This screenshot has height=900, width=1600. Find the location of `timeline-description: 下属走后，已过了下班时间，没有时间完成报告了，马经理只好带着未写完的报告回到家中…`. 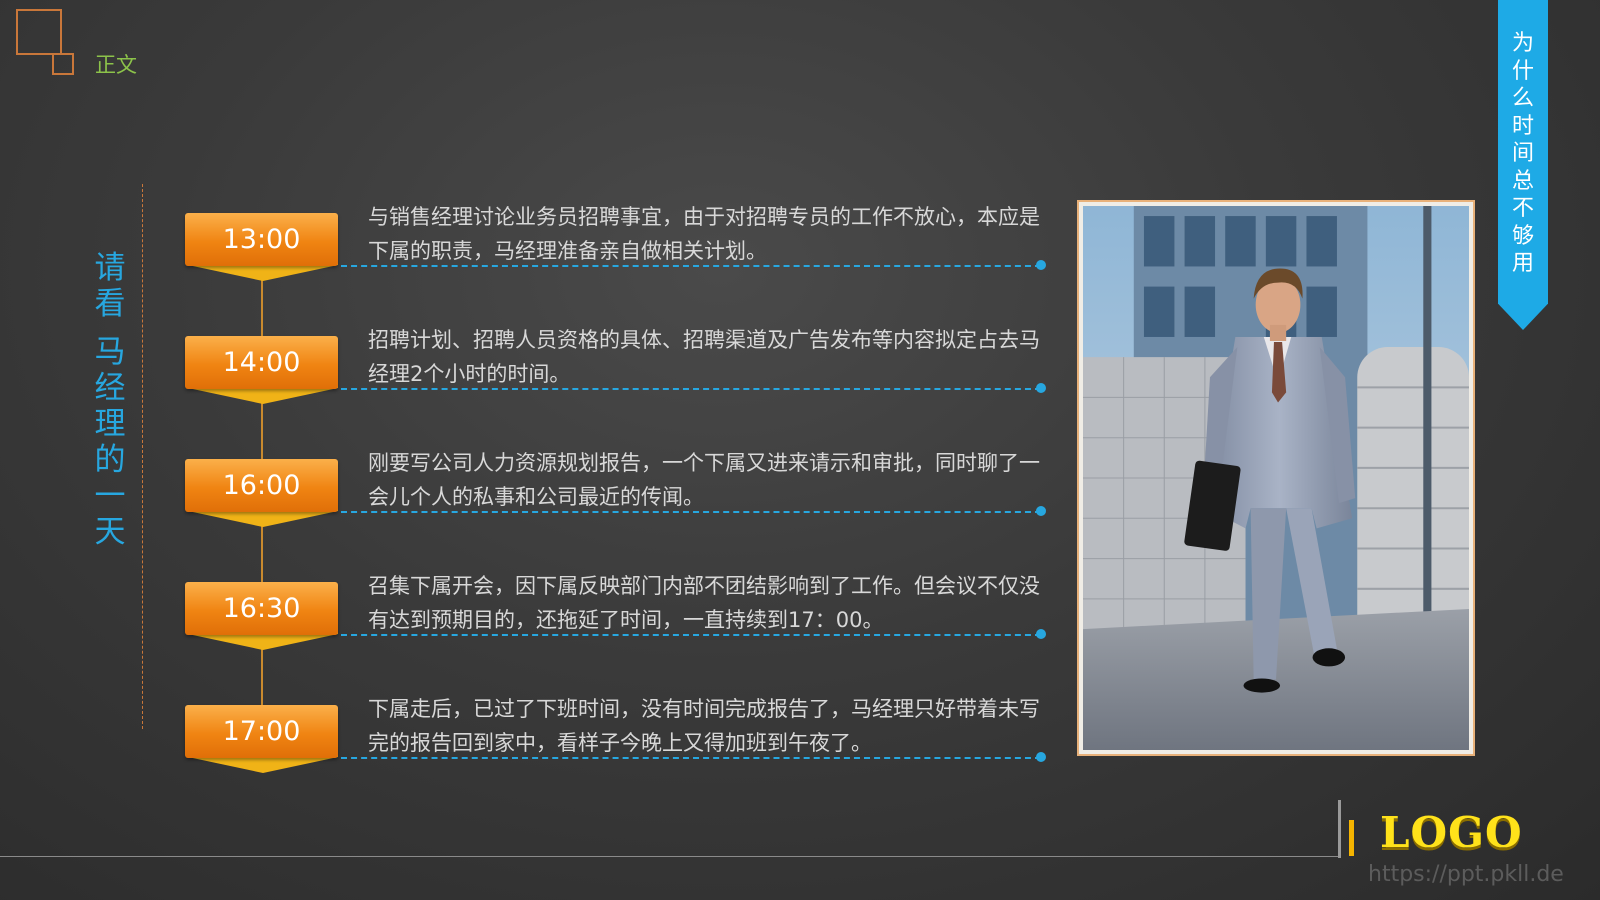

timeline-description: 下属走后，已过了下班时间，没有时间完成报告了，马经理只好带着未写完的报告回到家中… is located at coordinates (704, 726).